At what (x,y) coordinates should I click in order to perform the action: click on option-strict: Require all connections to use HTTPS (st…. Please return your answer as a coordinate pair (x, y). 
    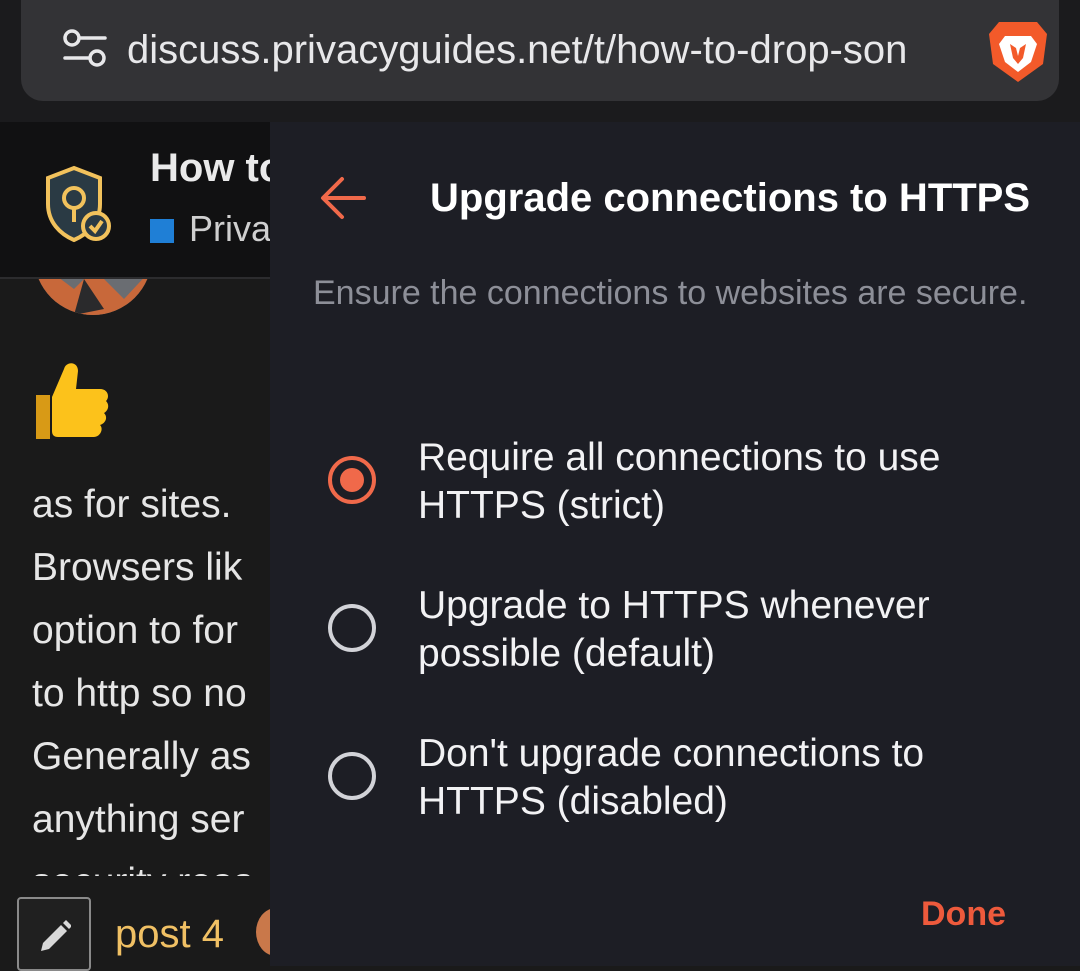
    Looking at the image, I should click on (675, 489).